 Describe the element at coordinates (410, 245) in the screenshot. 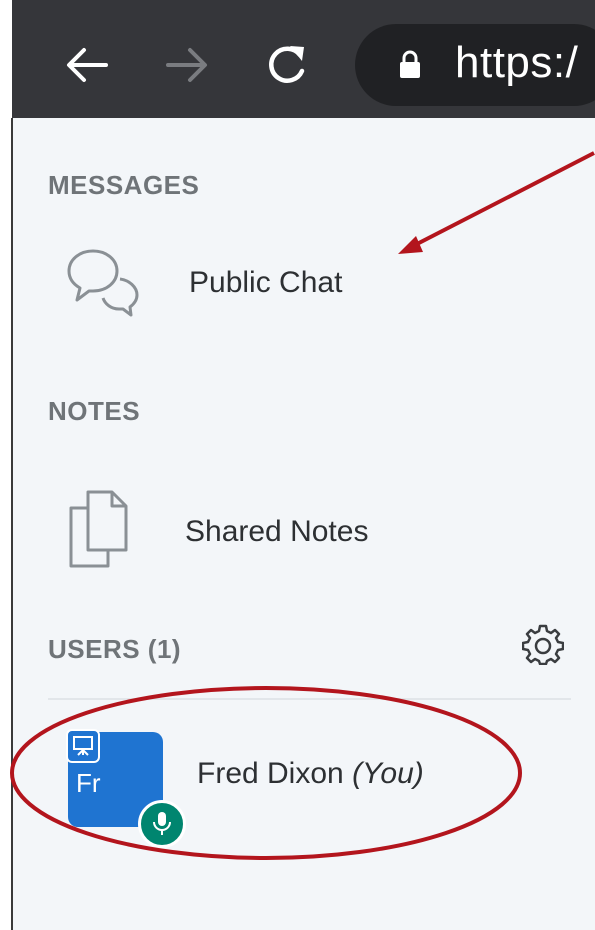

I see `annotation-arrow-head` at that location.